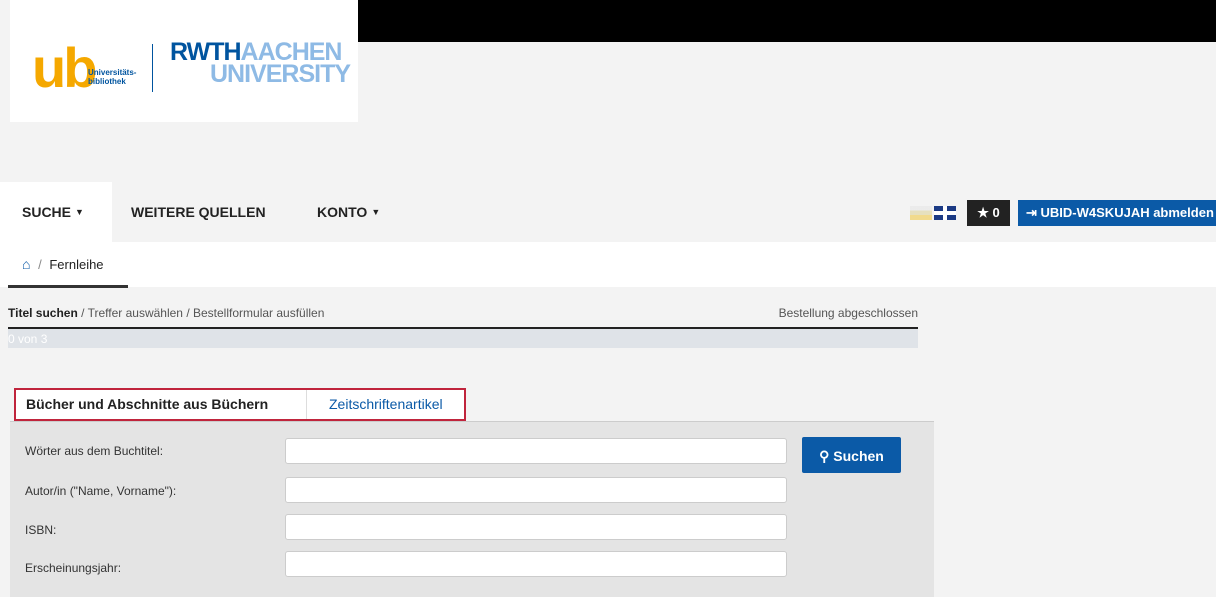 The width and height of the screenshot is (1216, 597). I want to click on title-input, so click(536, 451).